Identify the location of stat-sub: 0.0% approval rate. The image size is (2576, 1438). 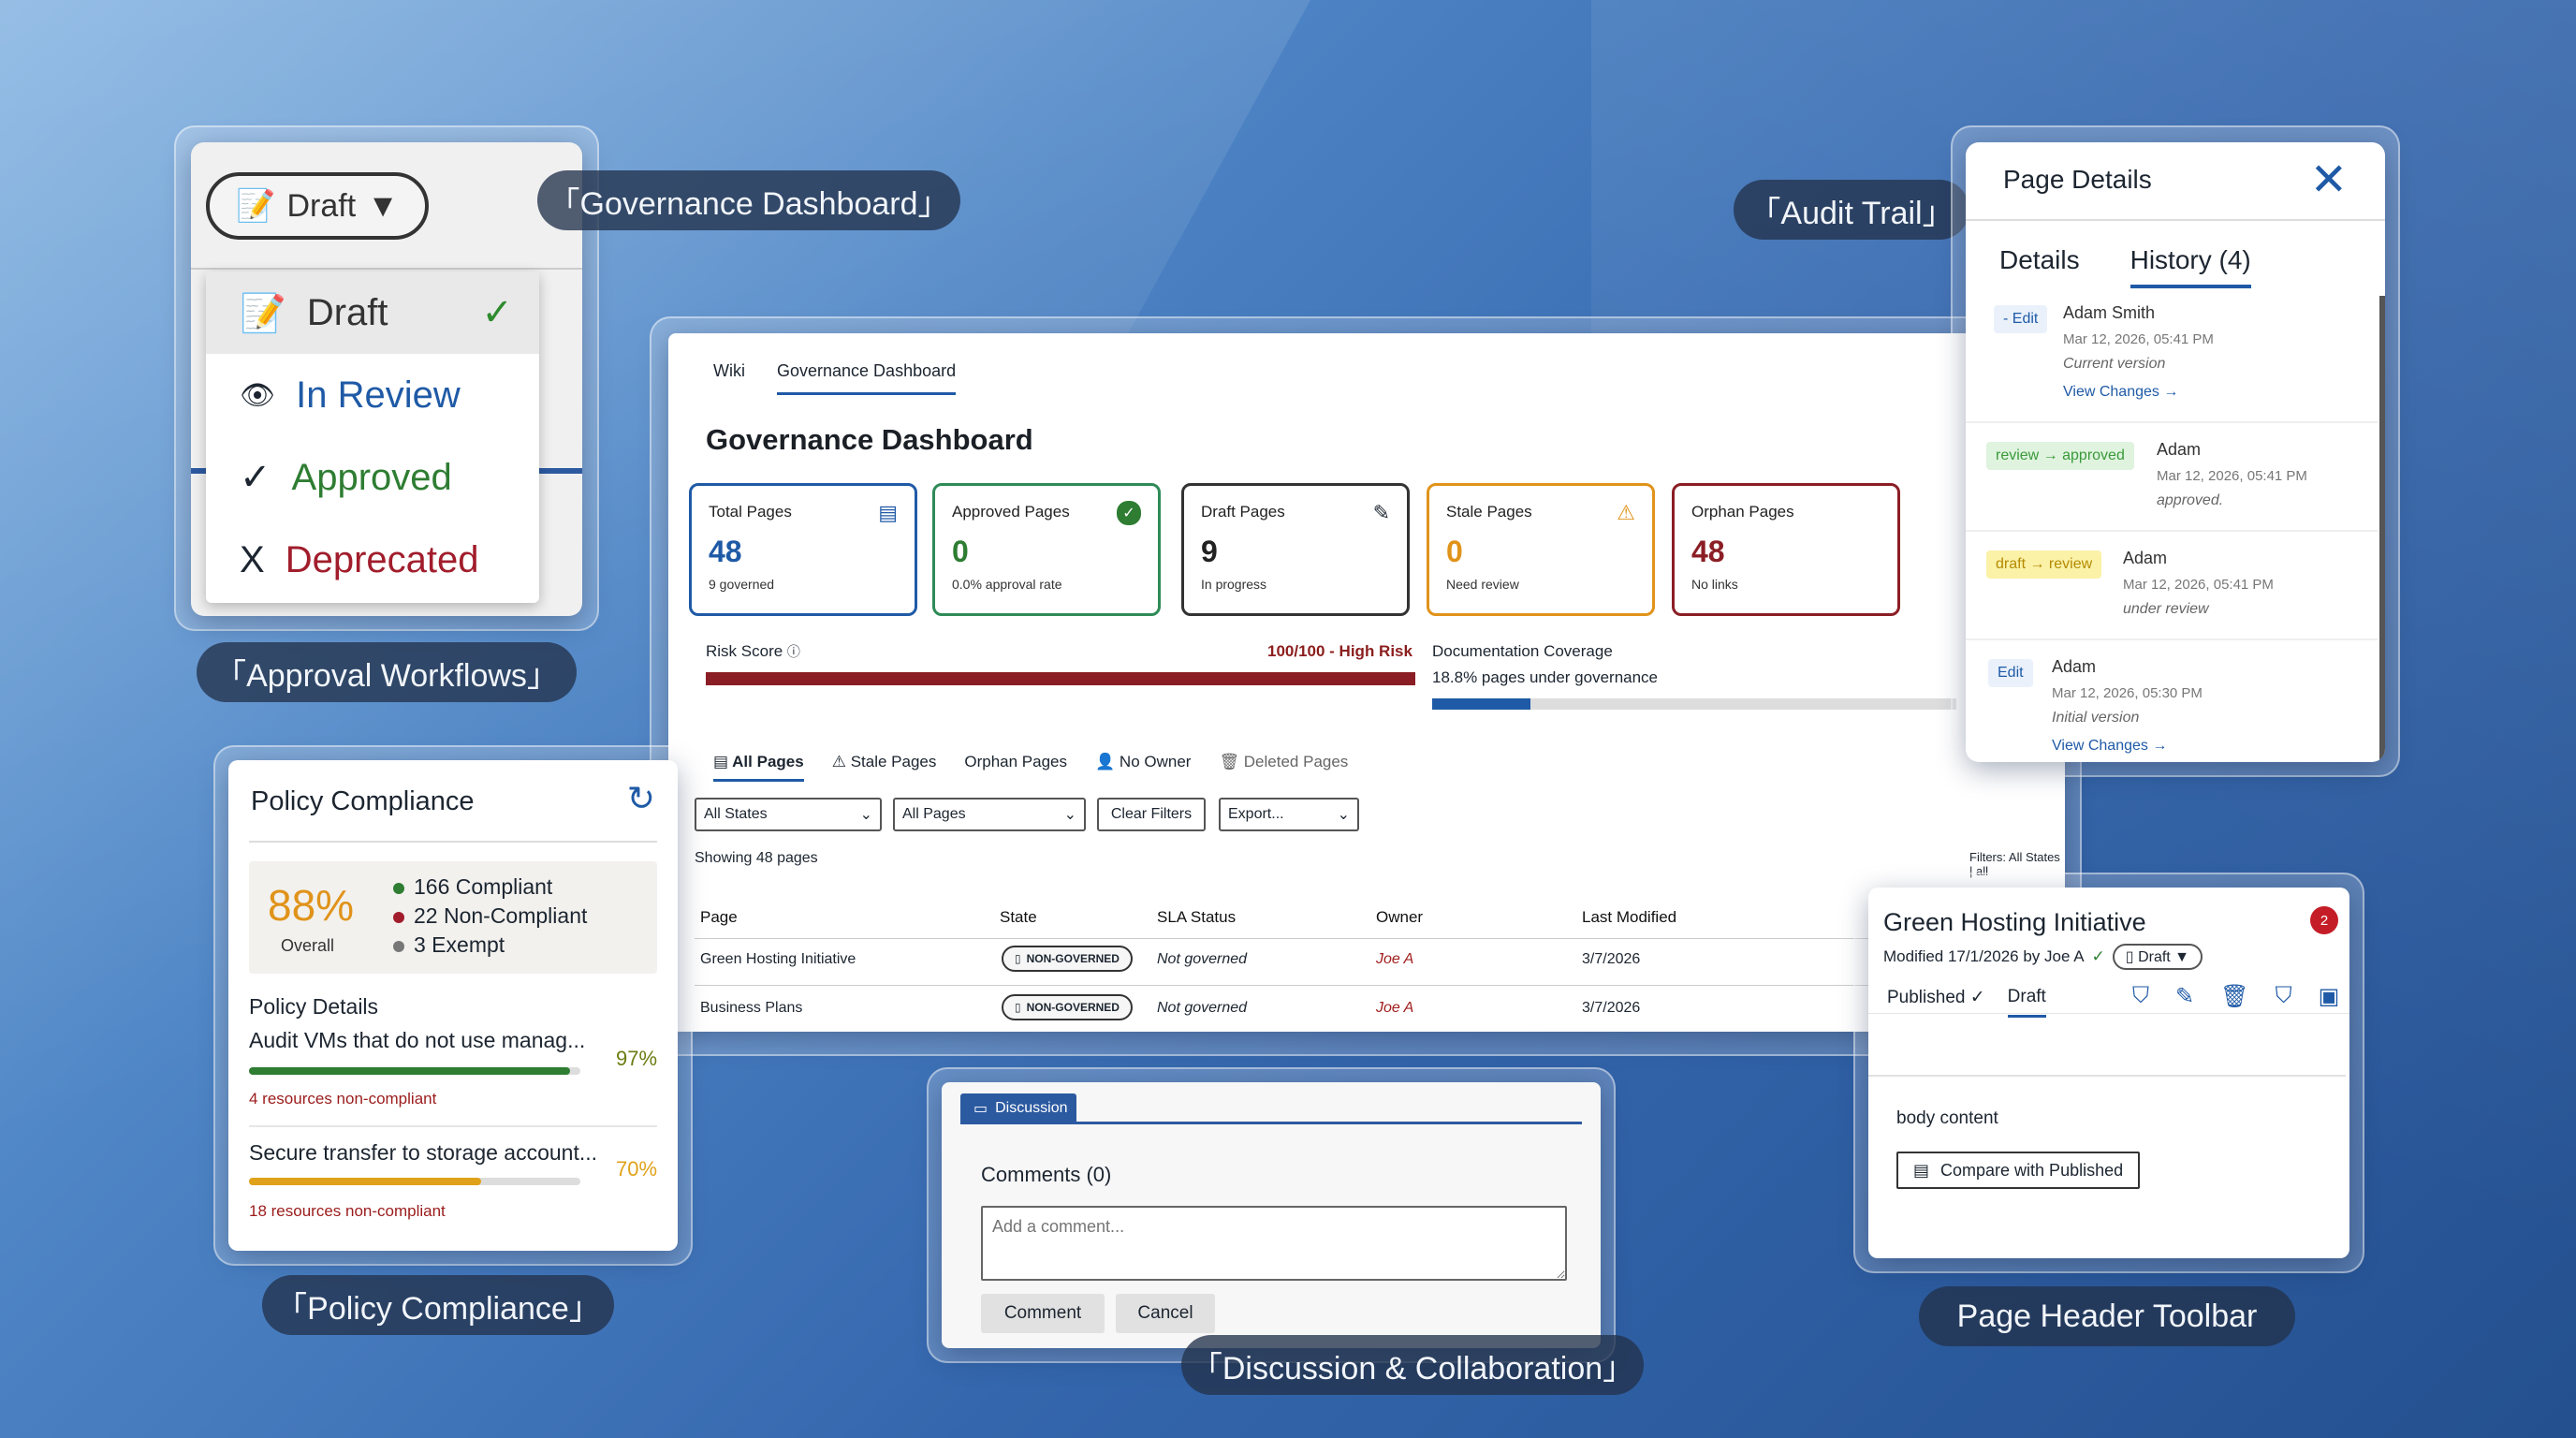
(1007, 584).